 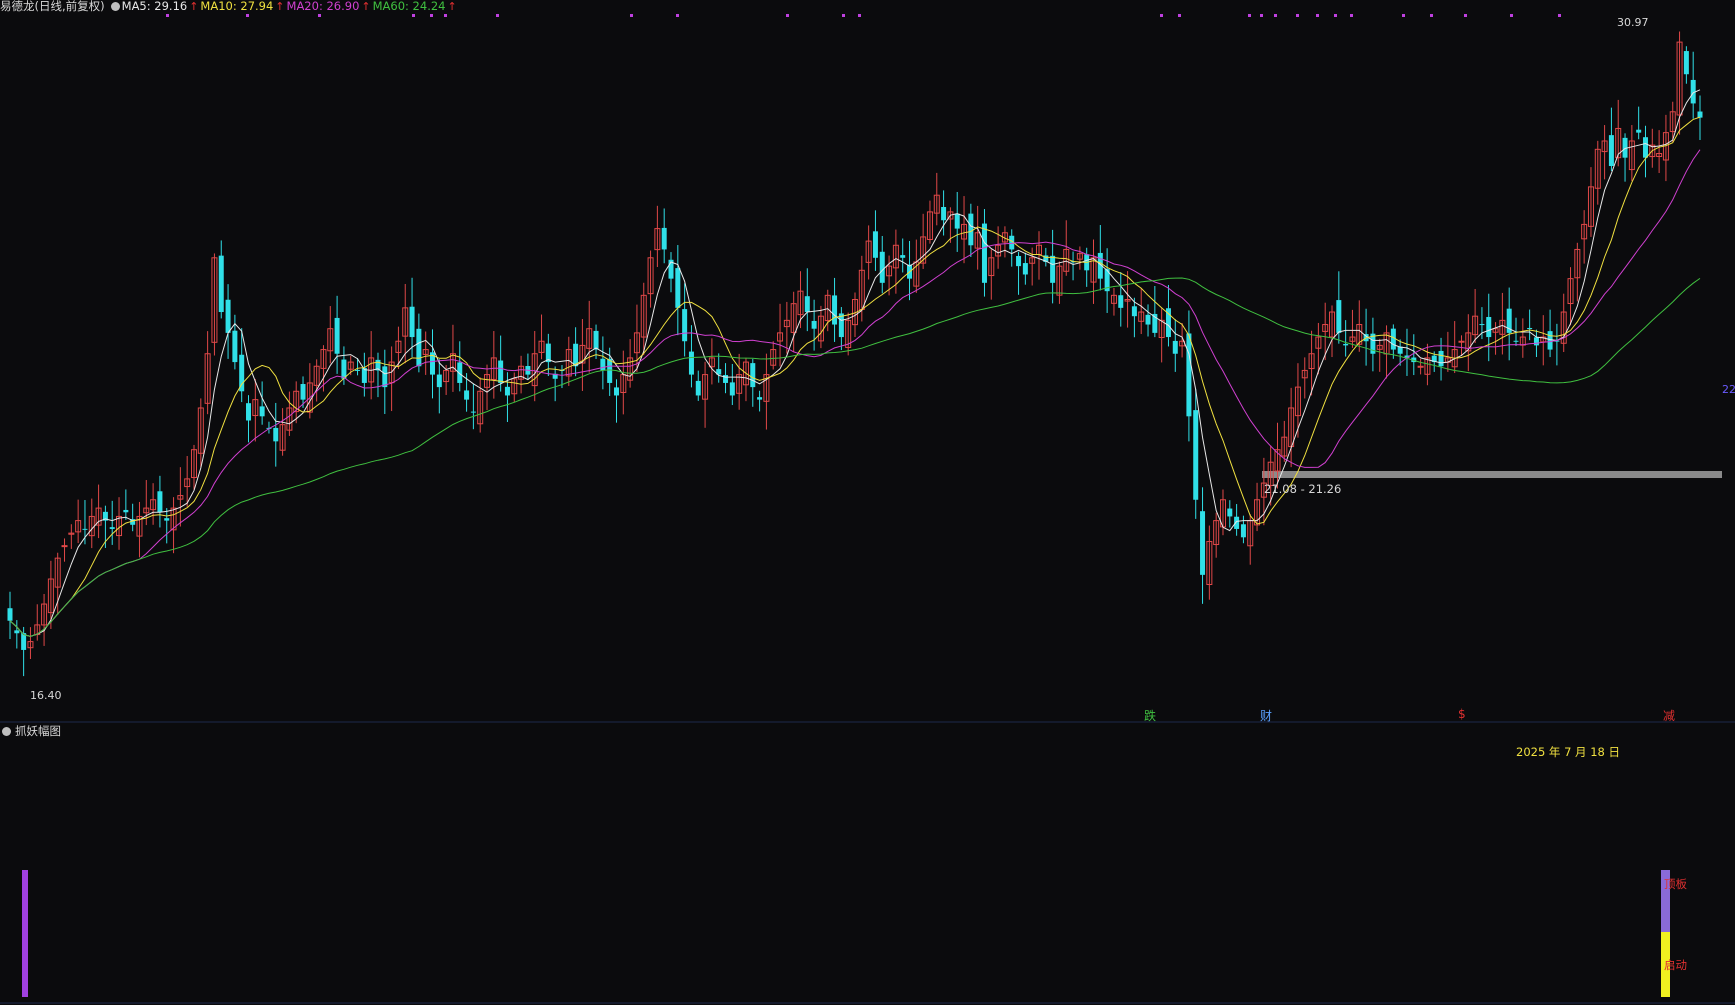 I want to click on signal-top-label: 顶板, so click(x=1675, y=884).